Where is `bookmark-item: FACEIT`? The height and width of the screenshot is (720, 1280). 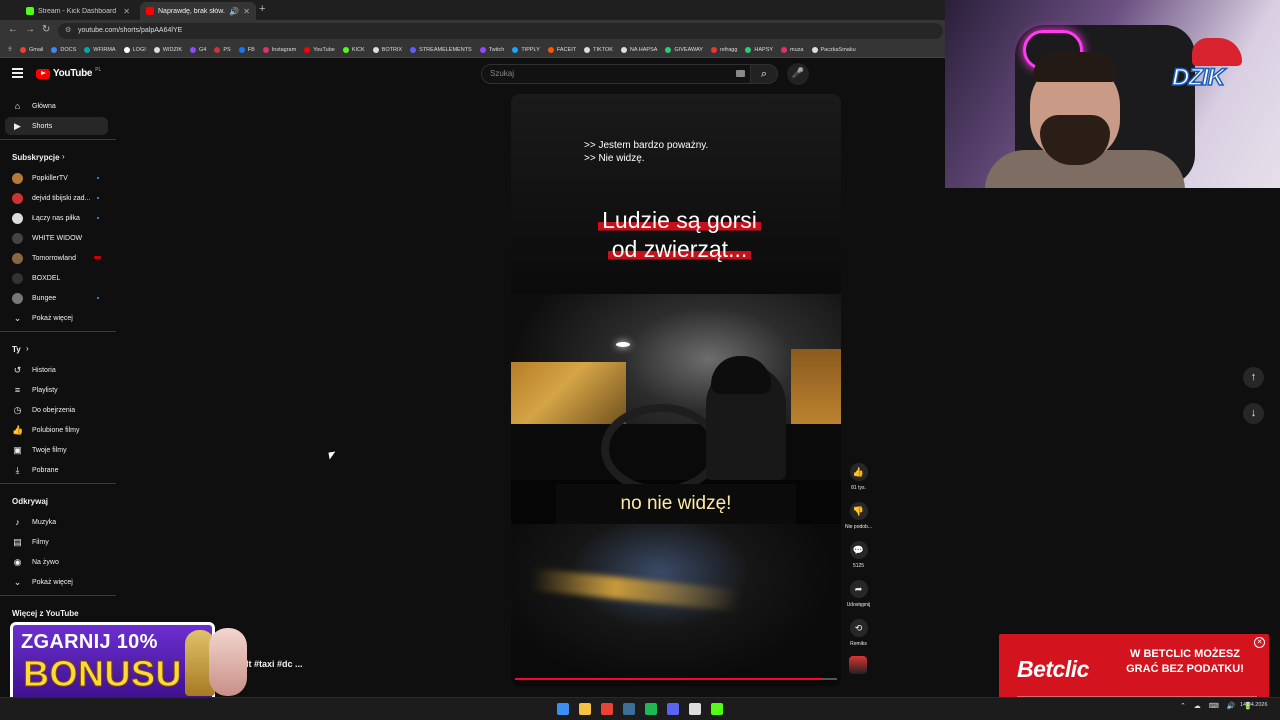
bookmark-item: FACEIT is located at coordinates (562, 49).